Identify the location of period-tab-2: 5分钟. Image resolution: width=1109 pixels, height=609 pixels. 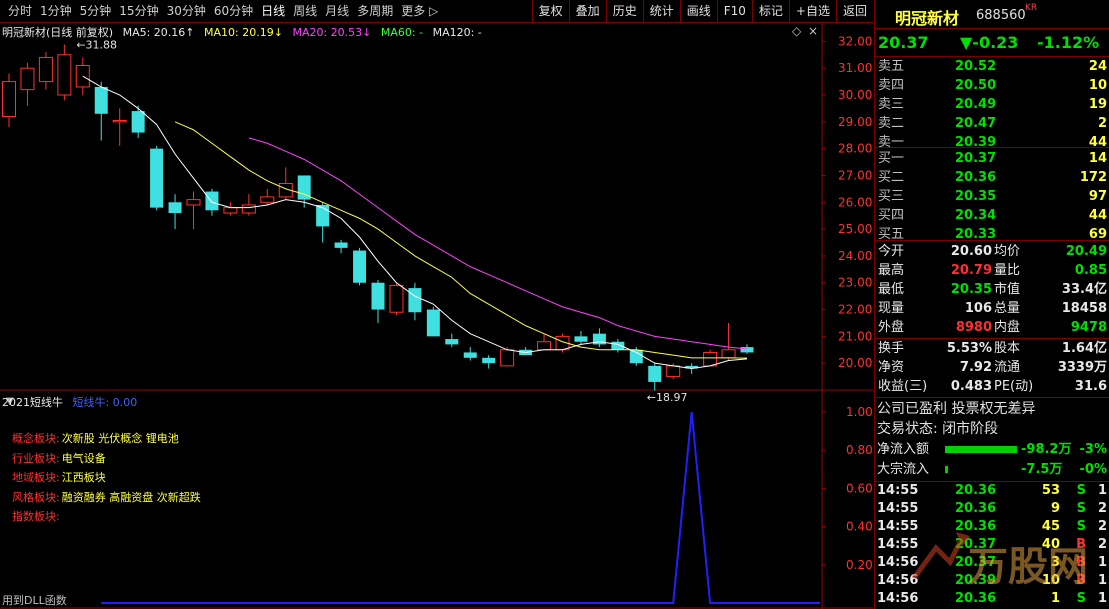
(96, 11).